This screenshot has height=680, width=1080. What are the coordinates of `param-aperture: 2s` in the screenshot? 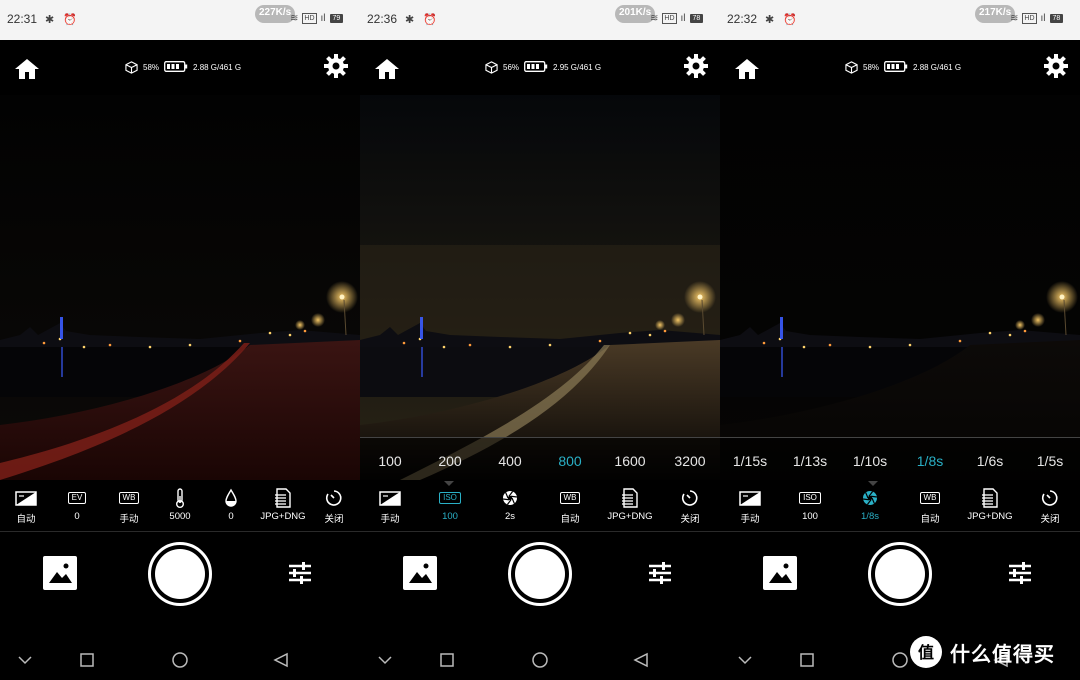 It's located at (510, 509).